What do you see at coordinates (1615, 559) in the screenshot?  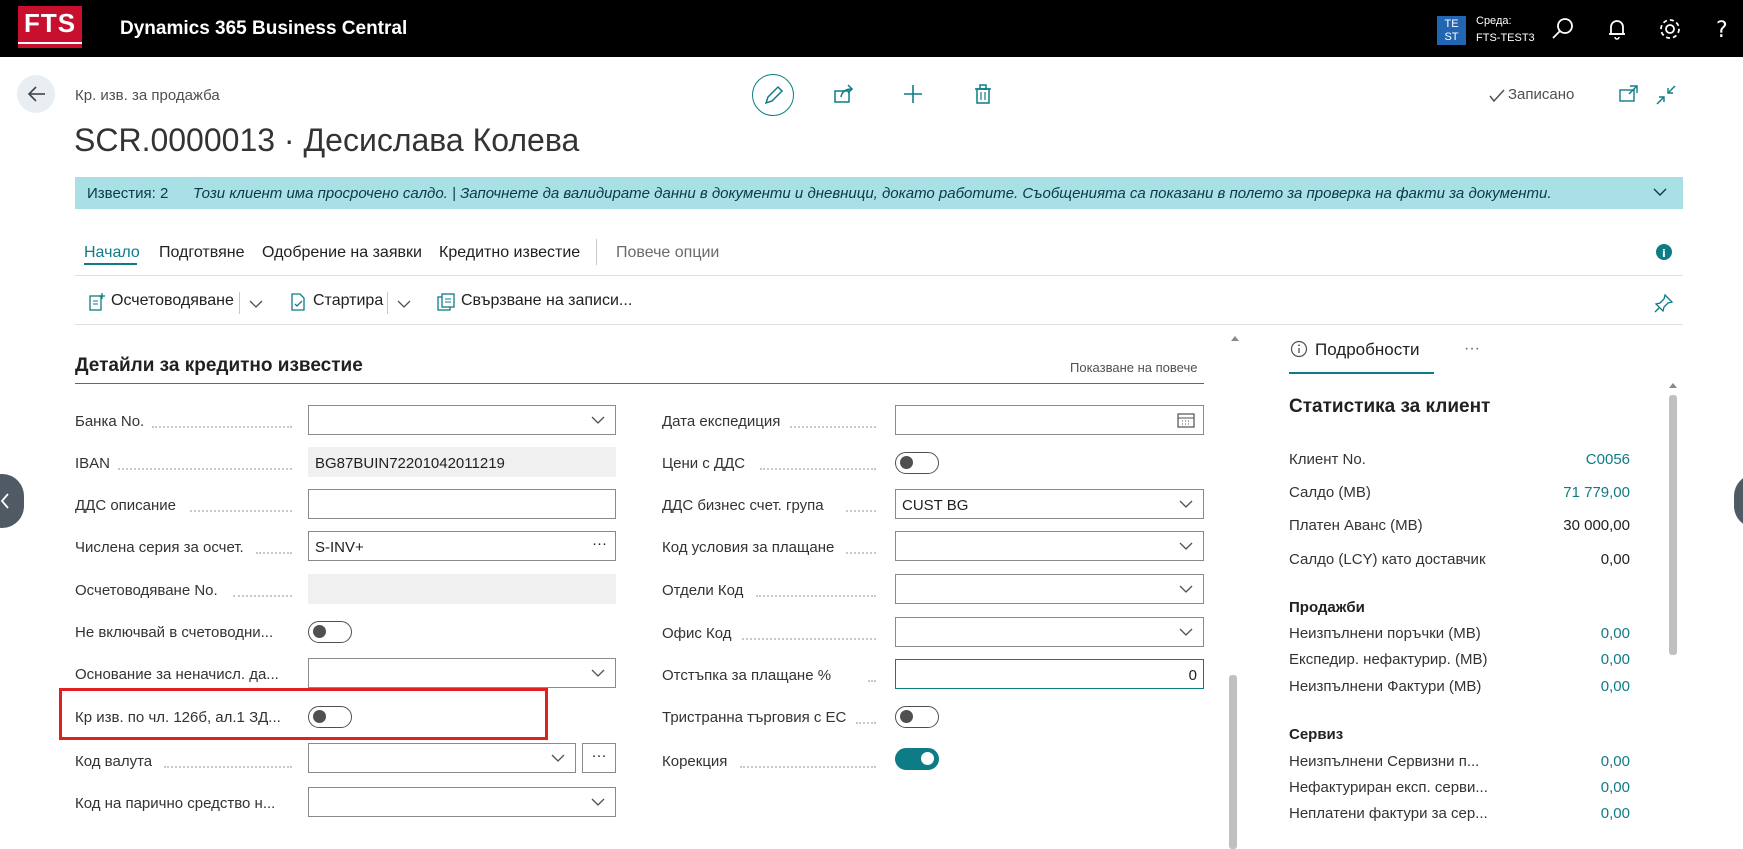 I see `vendor-balance-value: 0,00` at bounding box center [1615, 559].